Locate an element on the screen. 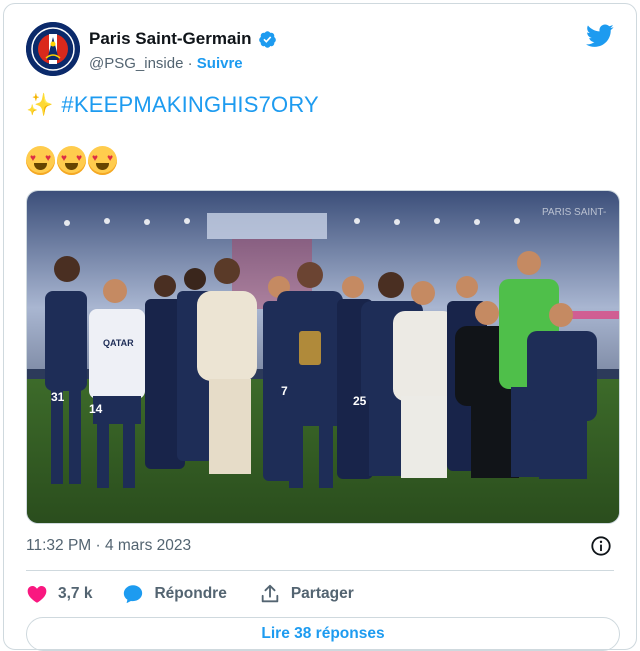 This screenshot has width=640, height=651. account-handle: @PSG_inside is located at coordinates (136, 63).